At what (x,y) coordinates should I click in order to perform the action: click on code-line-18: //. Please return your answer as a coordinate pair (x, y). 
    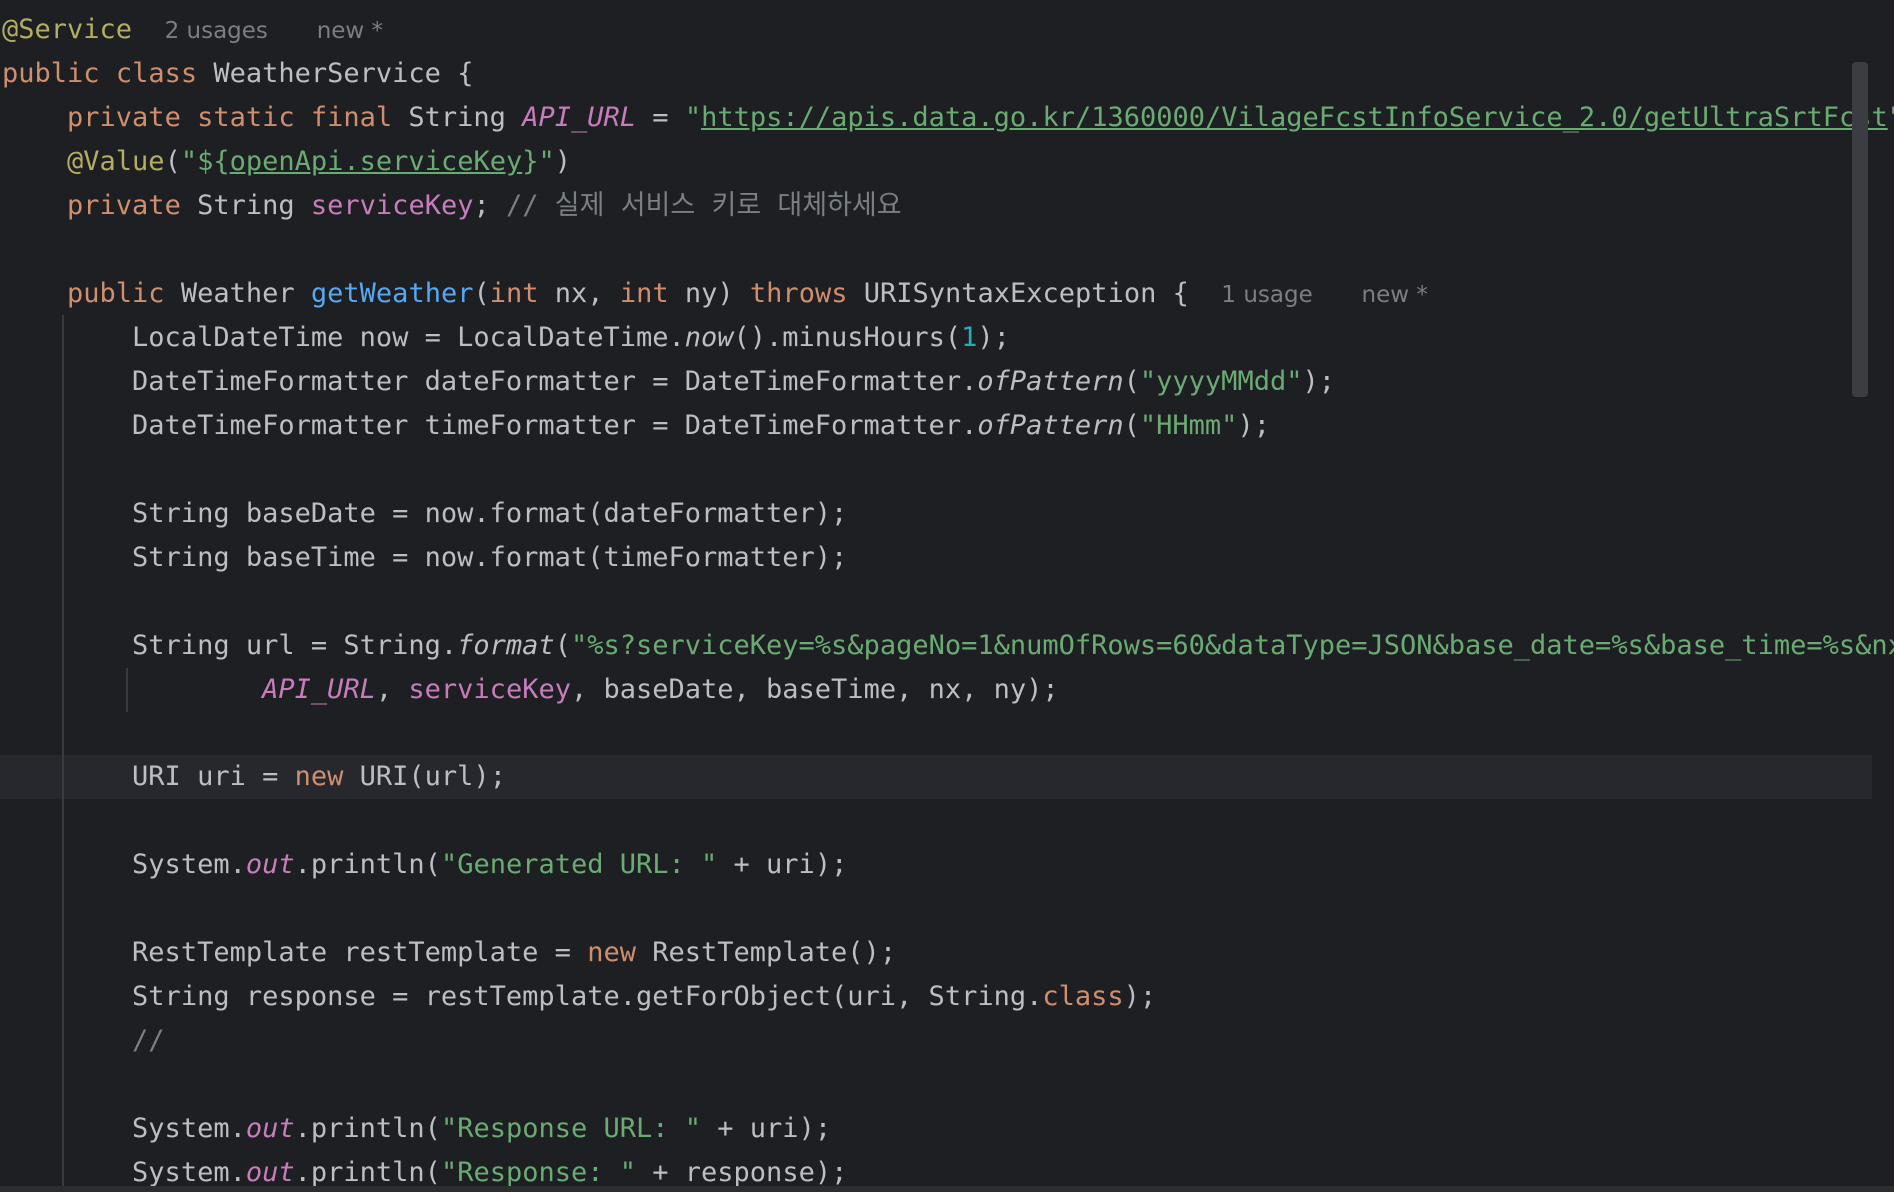
    Looking at the image, I should click on (83, 1041).